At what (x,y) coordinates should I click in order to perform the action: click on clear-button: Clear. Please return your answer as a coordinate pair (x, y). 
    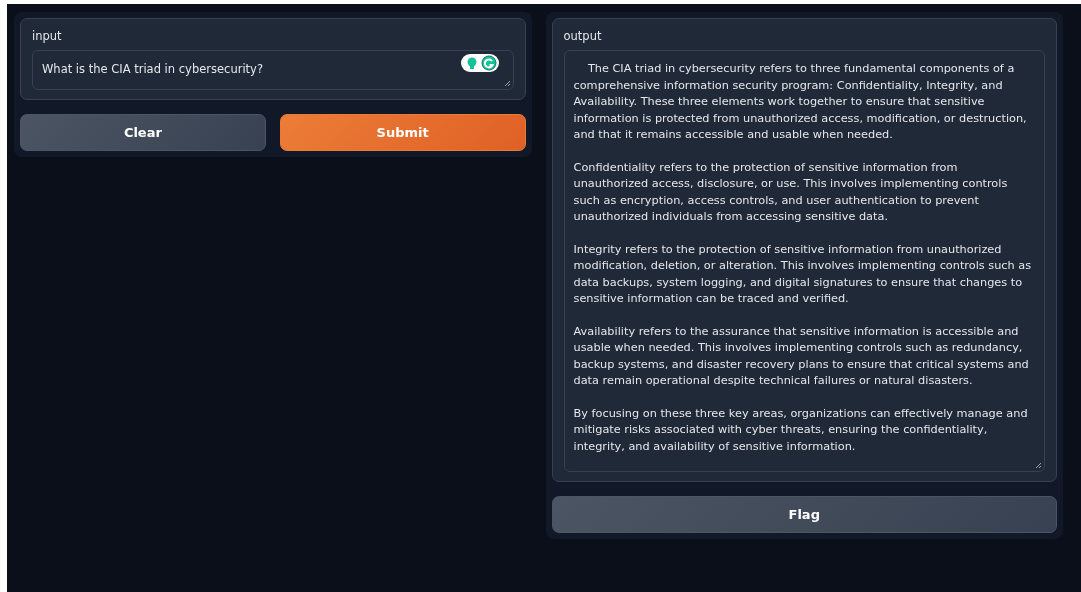
    Looking at the image, I should click on (143, 132).